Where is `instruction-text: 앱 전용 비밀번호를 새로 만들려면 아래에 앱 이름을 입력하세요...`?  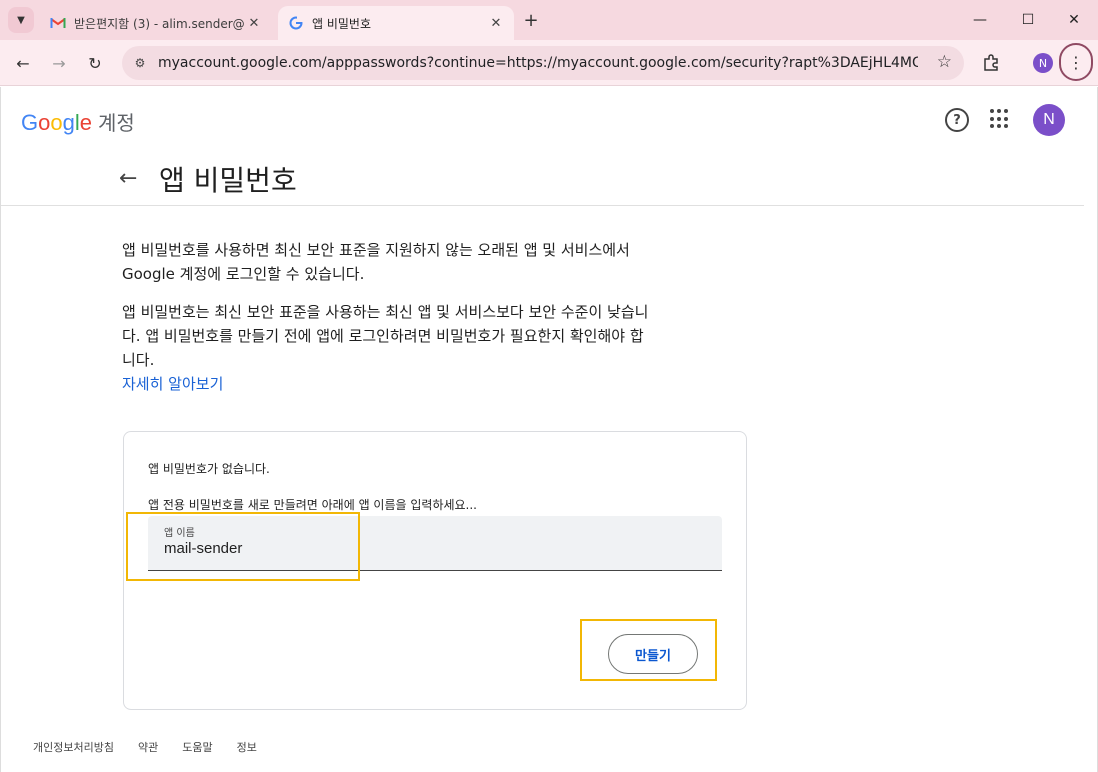 instruction-text: 앱 전용 비밀번호를 새로 만들려면 아래에 앱 이름을 입력하세요... is located at coordinates (313, 505).